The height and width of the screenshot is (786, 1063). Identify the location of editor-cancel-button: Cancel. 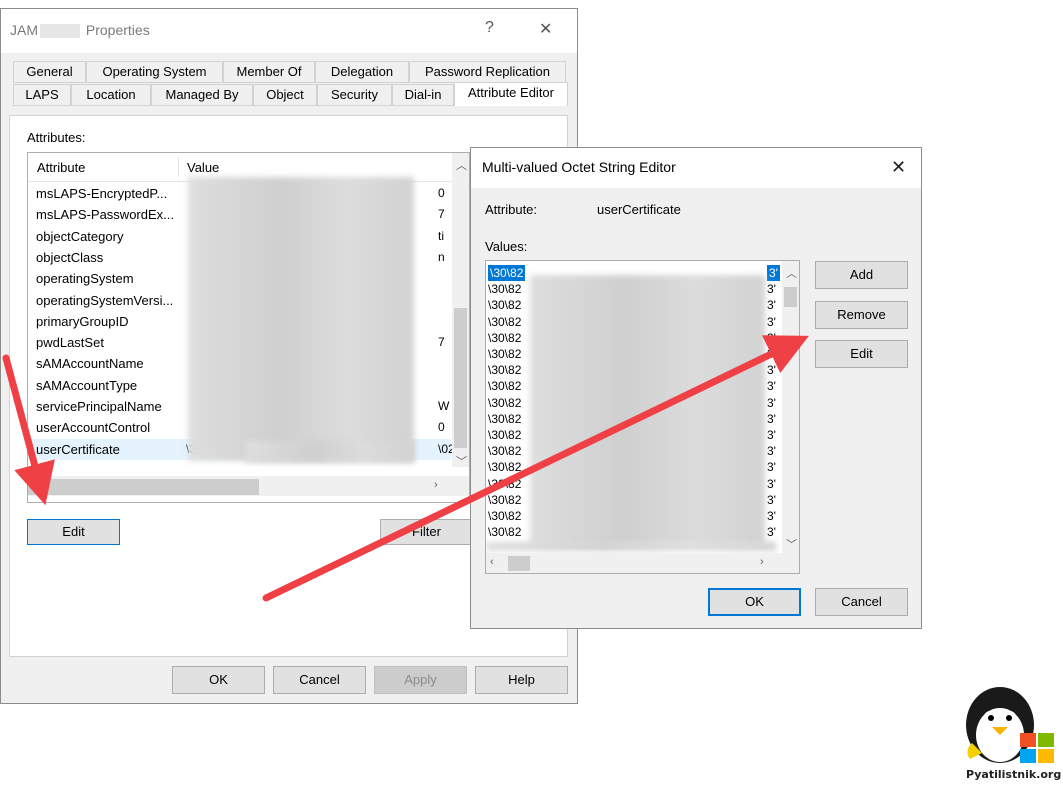
(861, 602).